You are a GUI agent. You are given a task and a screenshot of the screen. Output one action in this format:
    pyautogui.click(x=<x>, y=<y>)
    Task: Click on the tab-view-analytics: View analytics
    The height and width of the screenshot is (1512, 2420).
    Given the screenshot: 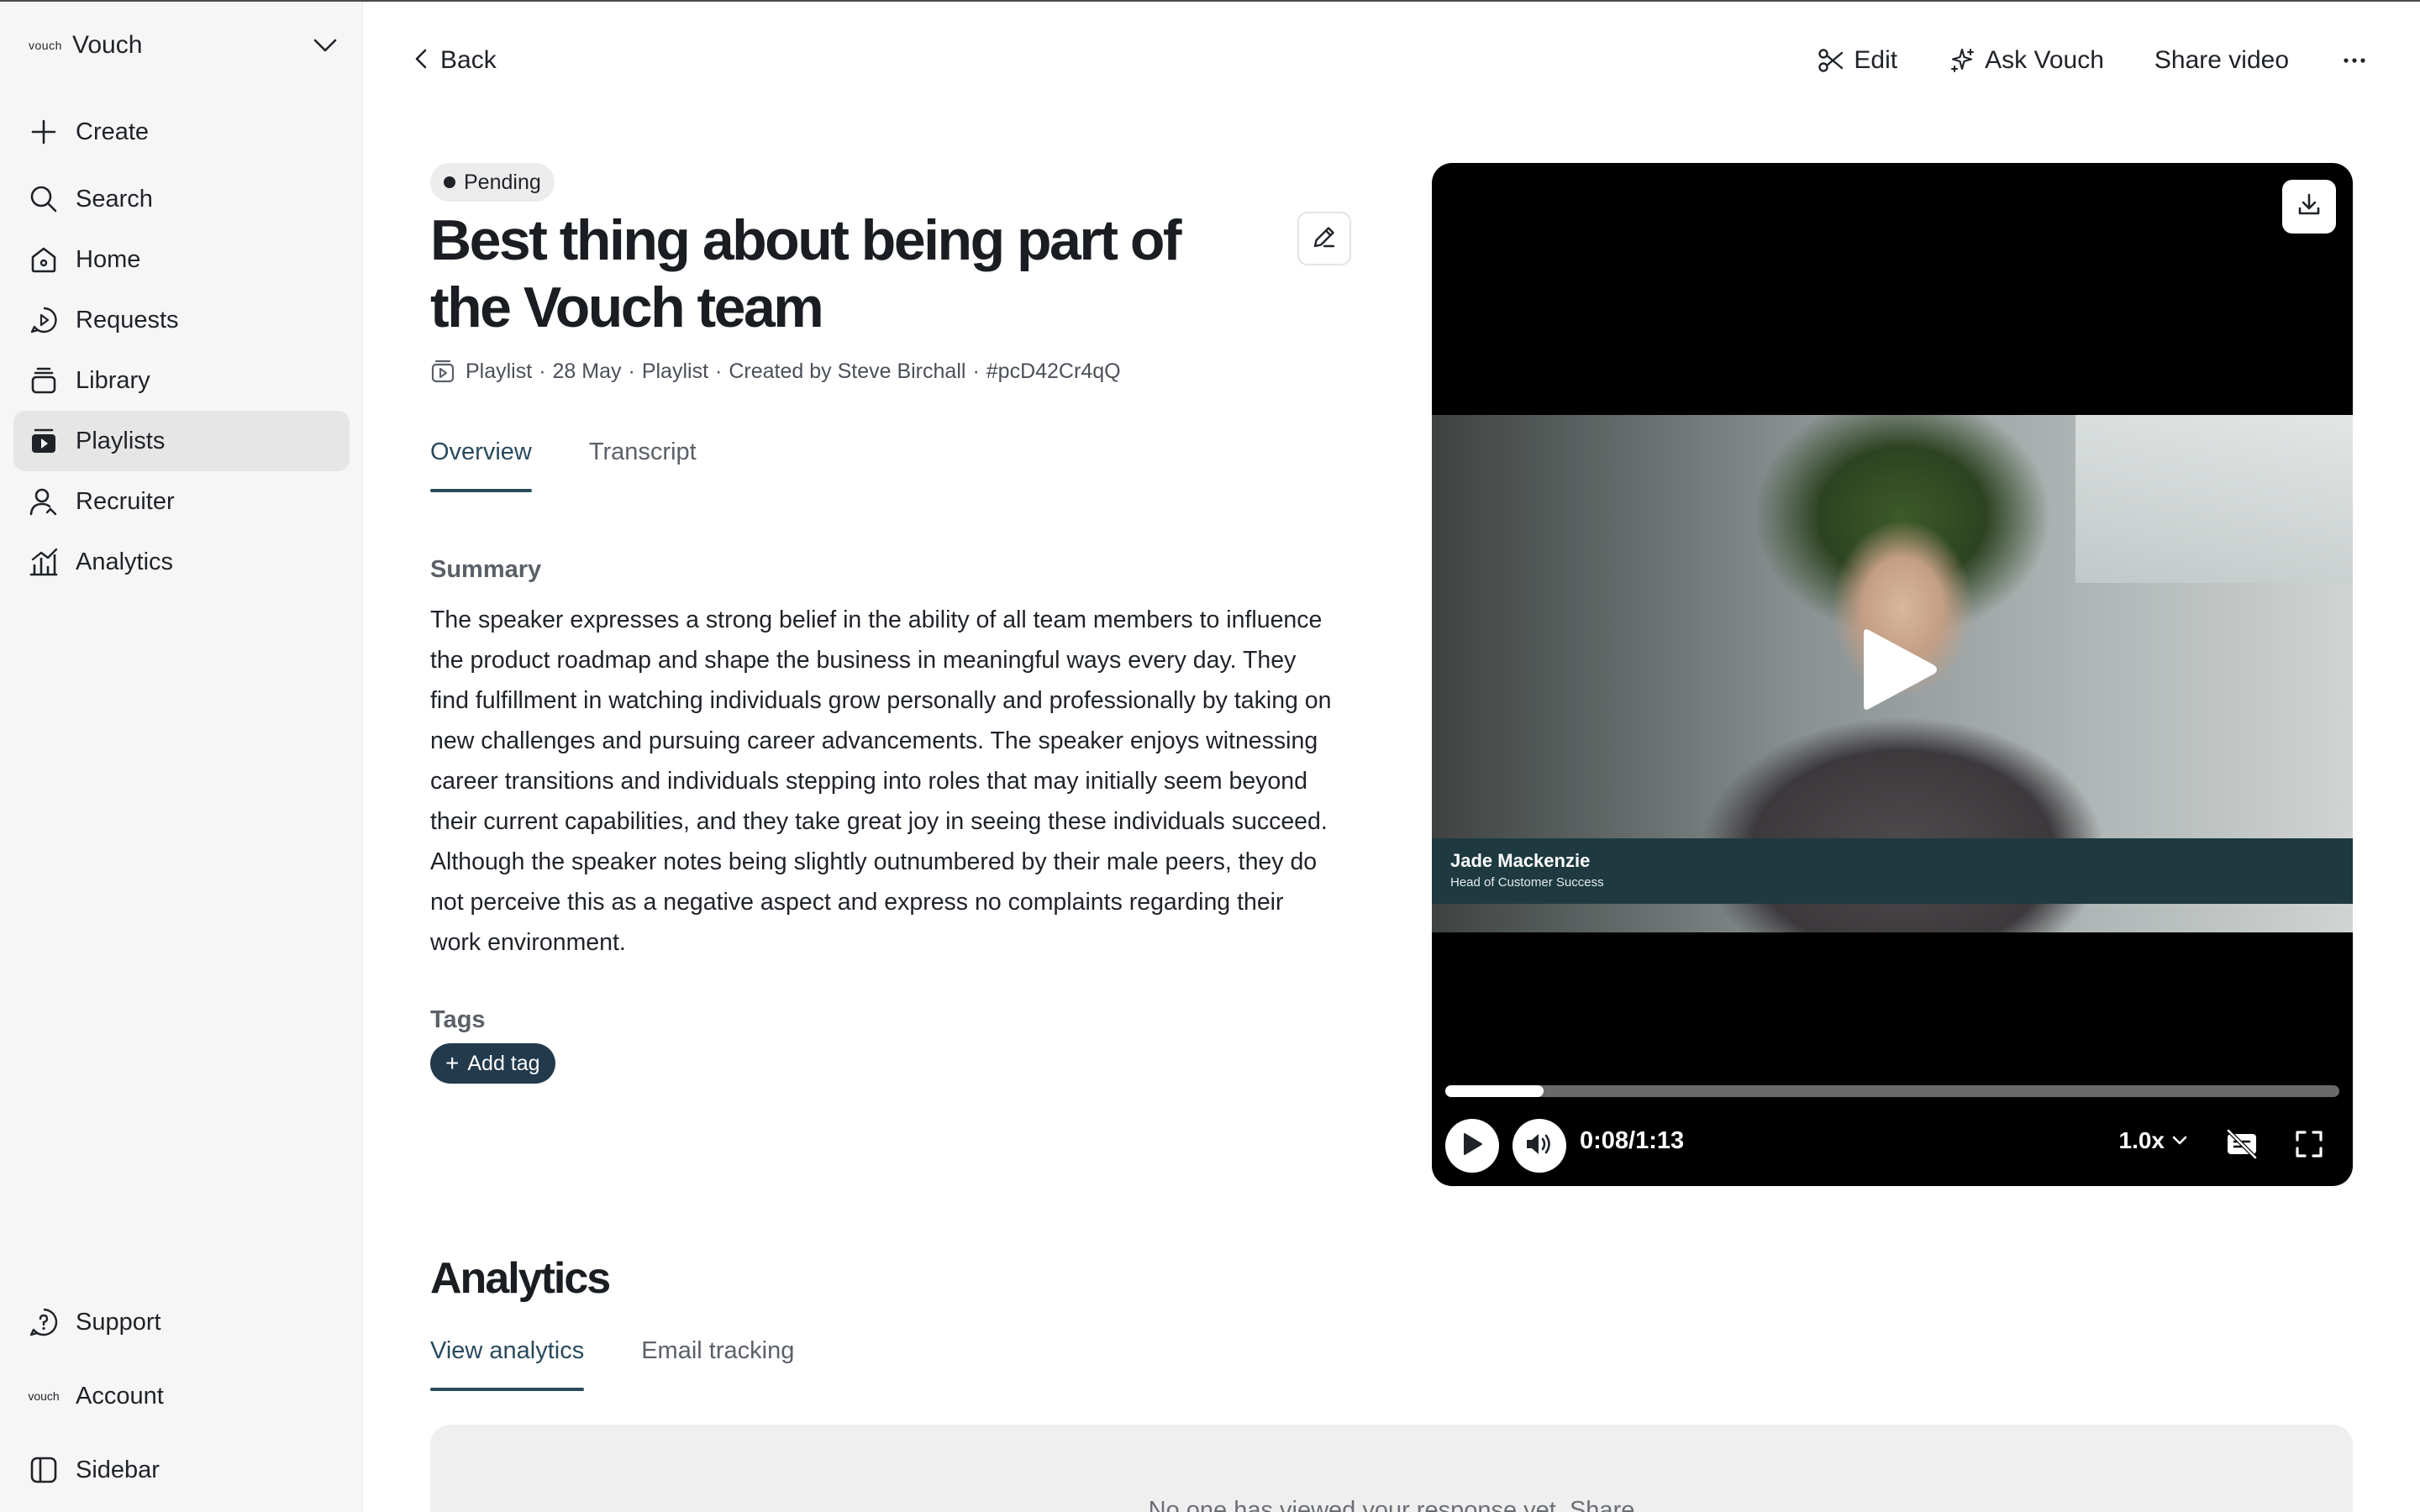 What is the action you would take?
    pyautogui.click(x=508, y=1364)
    